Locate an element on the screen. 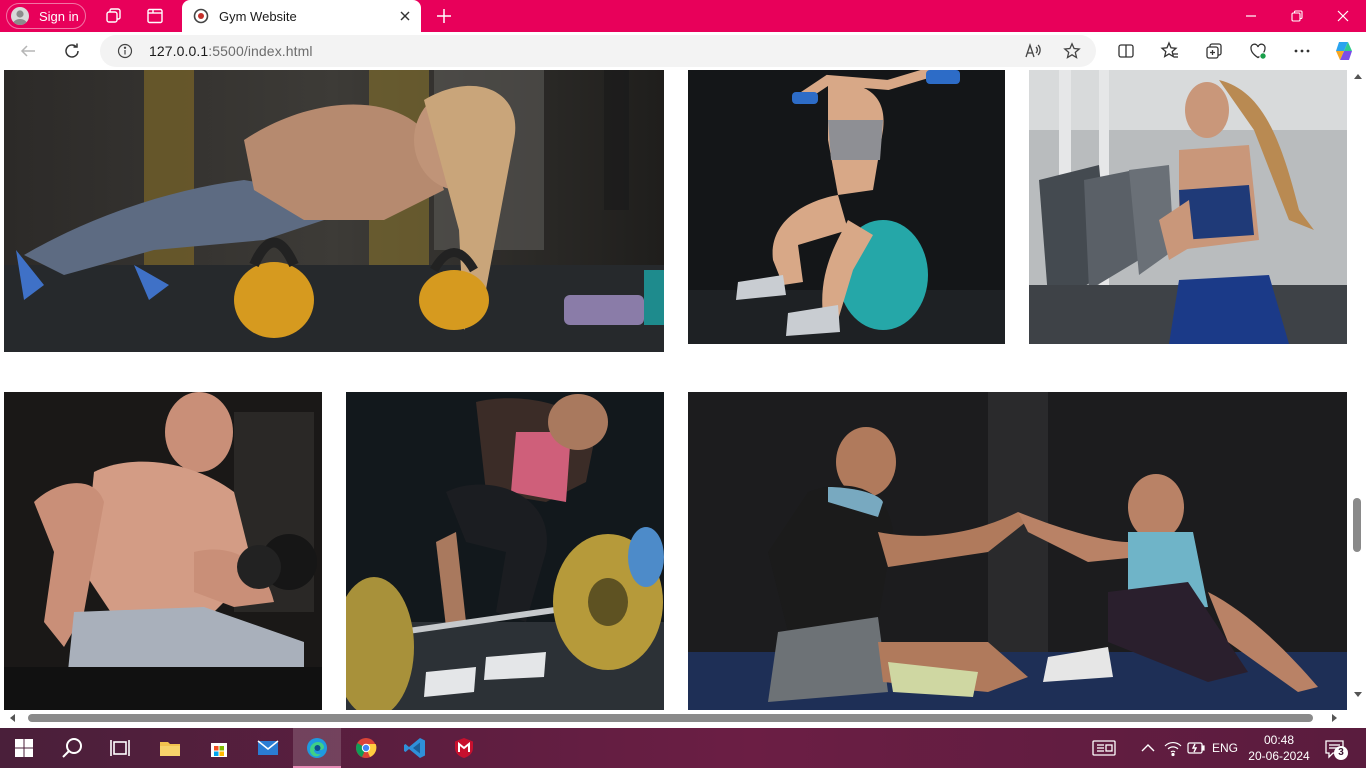  mcafee-shield-icon is located at coordinates (464, 748).